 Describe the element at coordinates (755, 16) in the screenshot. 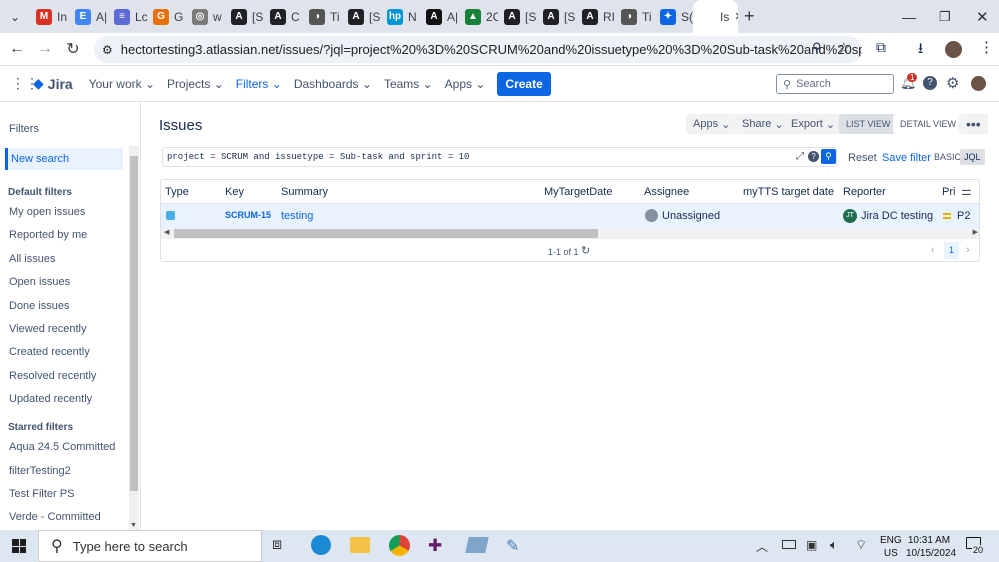

I see `new-tab-button: +` at that location.